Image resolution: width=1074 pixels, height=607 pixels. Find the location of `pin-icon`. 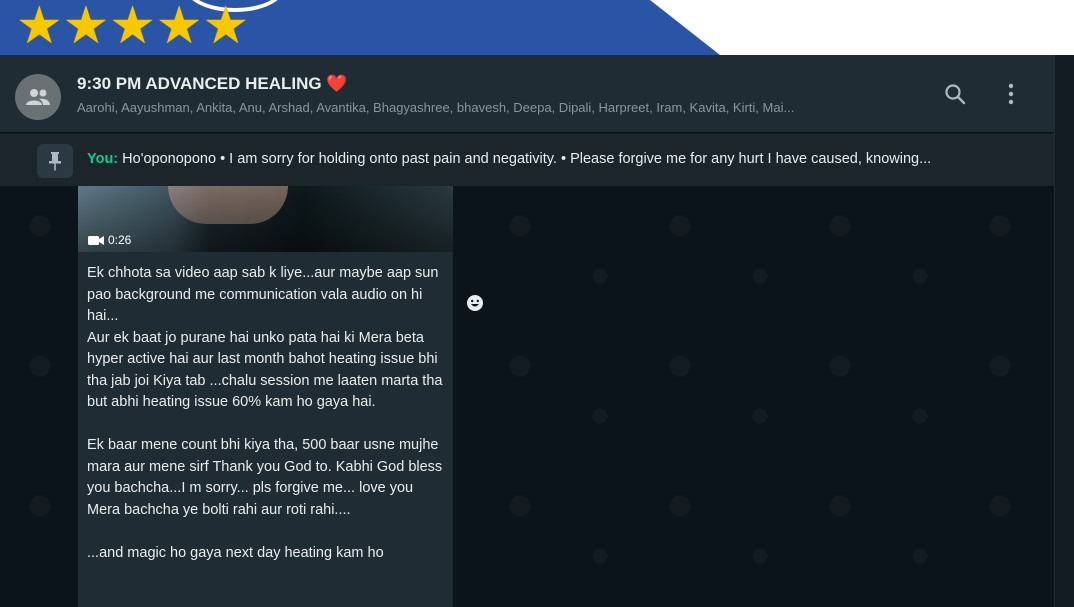

pin-icon is located at coordinates (55, 161).